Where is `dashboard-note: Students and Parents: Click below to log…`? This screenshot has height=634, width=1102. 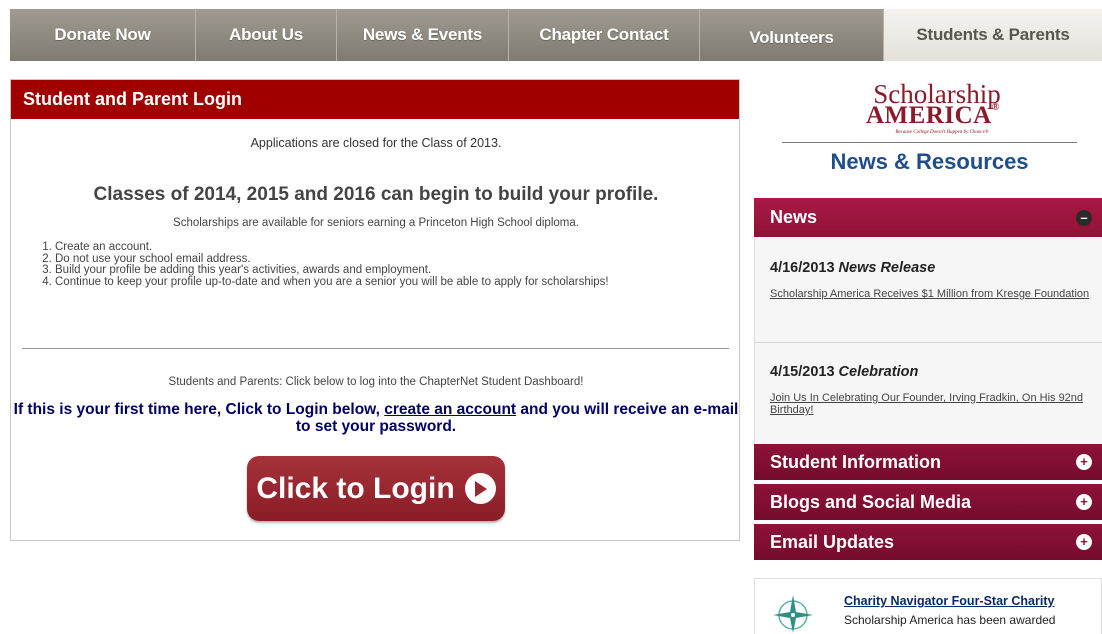
dashboard-note: Students and Parents: Click below to log… is located at coordinates (376, 382).